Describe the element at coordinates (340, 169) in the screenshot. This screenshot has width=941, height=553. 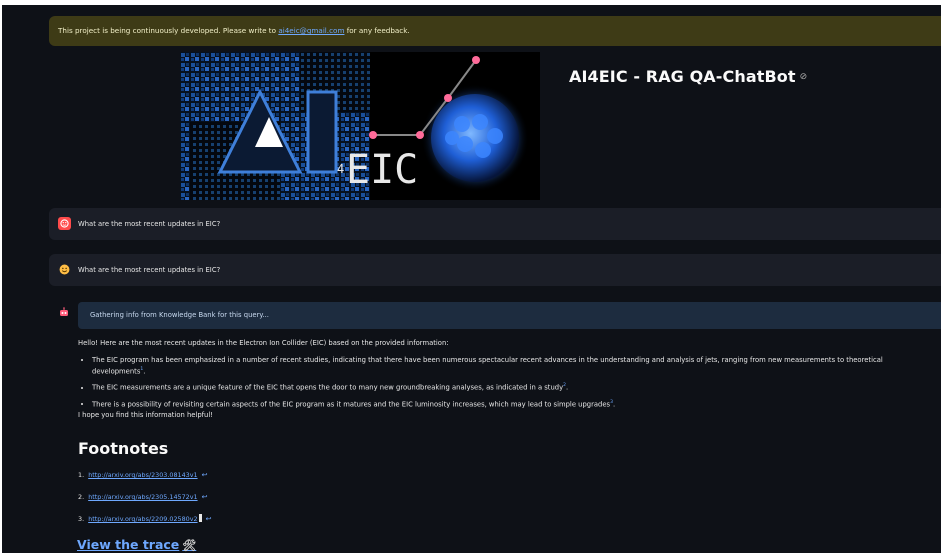
I see `logo-sub-text: 4` at that location.